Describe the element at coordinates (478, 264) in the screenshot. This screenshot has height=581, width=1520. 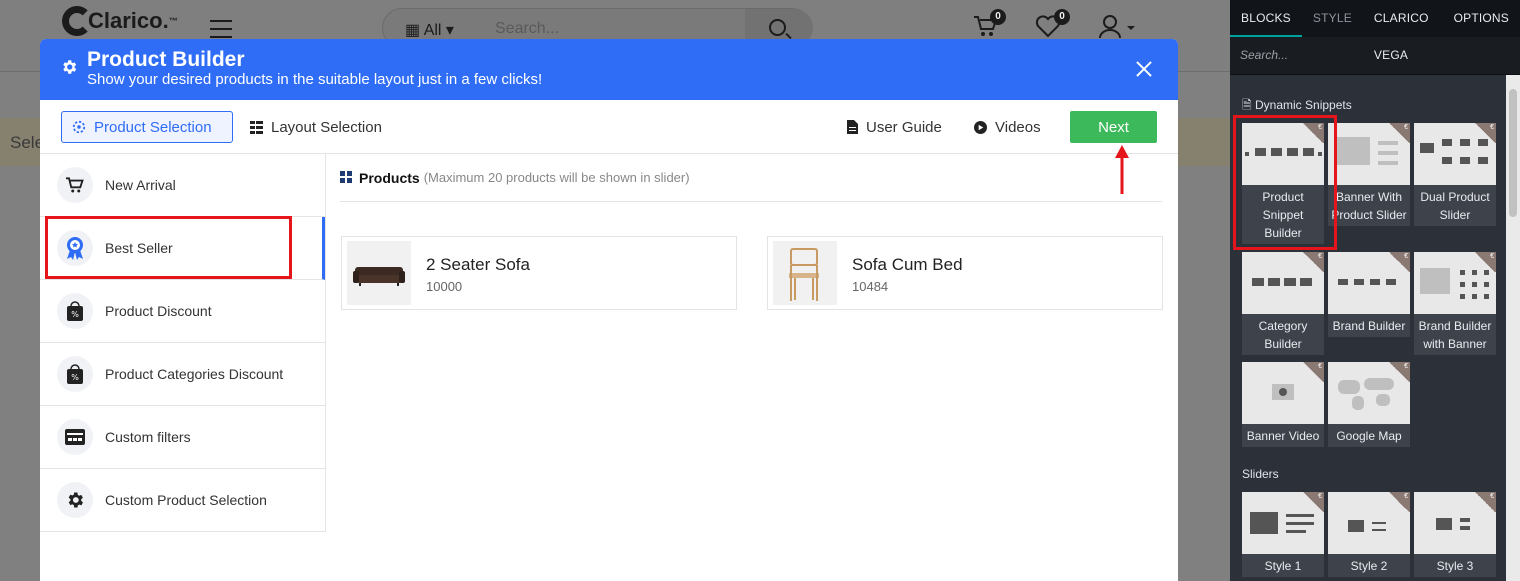
I see `product-name: 2 Seater Sofa` at that location.